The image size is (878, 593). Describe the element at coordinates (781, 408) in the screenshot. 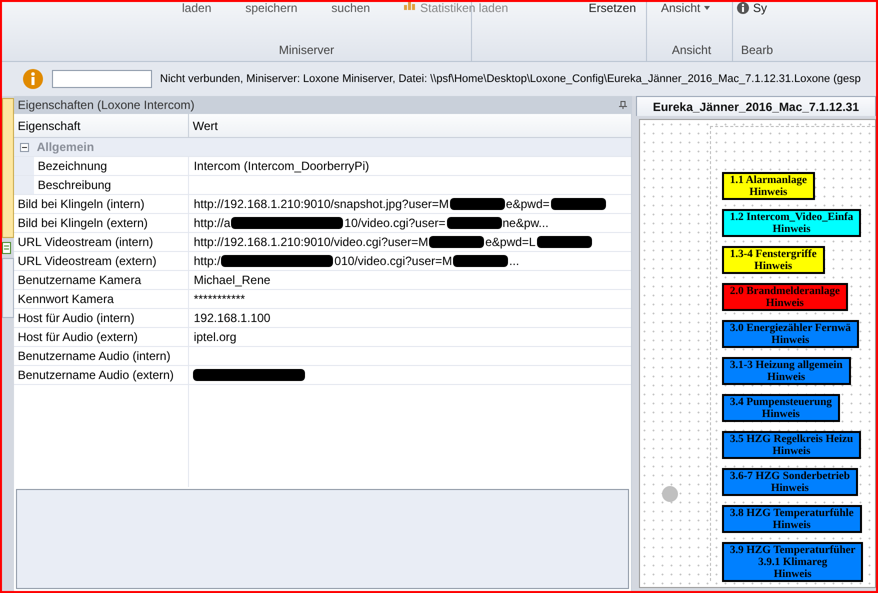

I see `note-block: 3.4 Pumpensteuerung Hinweis` at that location.